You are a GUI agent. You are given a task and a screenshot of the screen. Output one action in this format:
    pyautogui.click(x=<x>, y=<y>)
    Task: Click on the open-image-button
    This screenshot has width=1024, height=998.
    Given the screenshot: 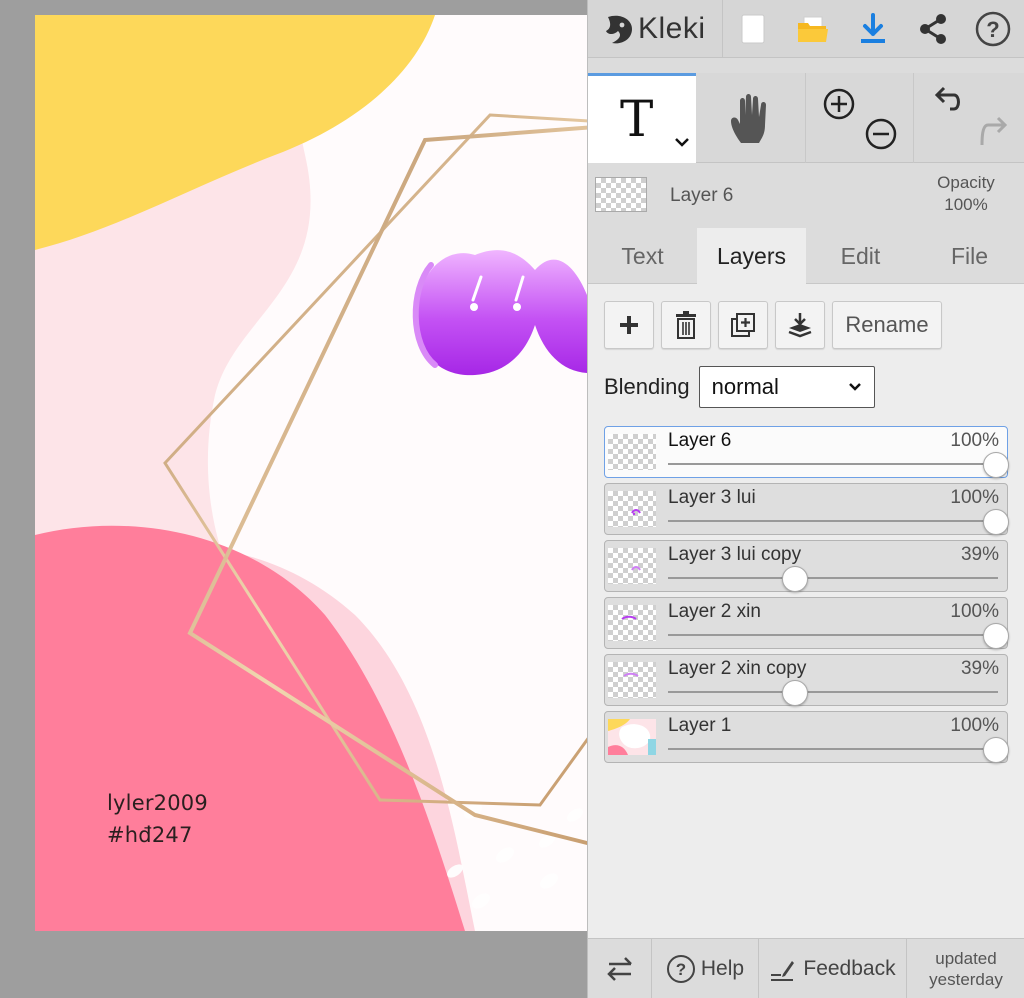 What is the action you would take?
    pyautogui.click(x=813, y=29)
    